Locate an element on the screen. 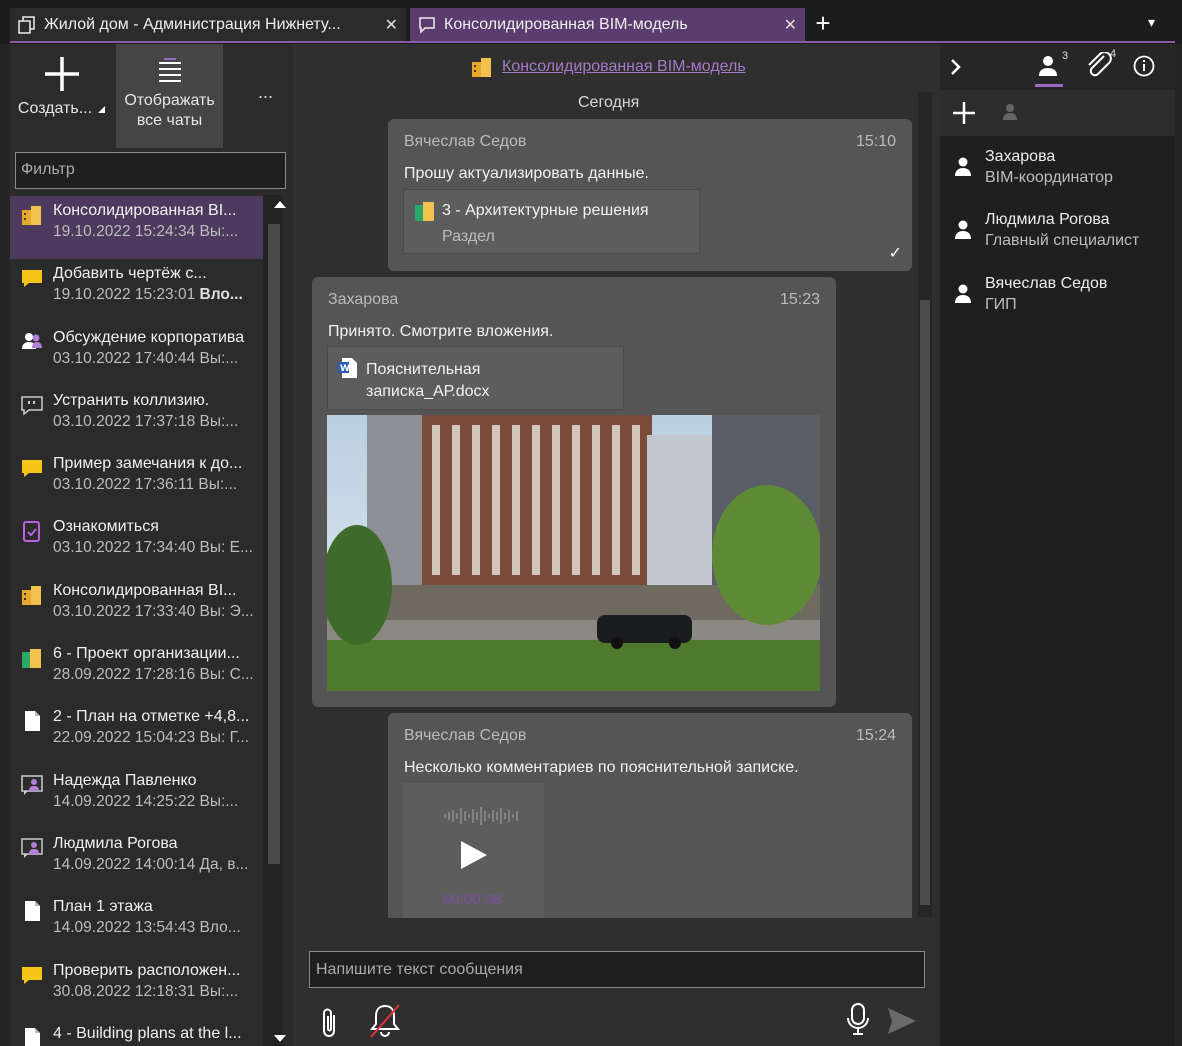 The width and height of the screenshot is (1182, 1046). conversation-title: Консолидированная BIM-модель is located at coordinates (624, 67).